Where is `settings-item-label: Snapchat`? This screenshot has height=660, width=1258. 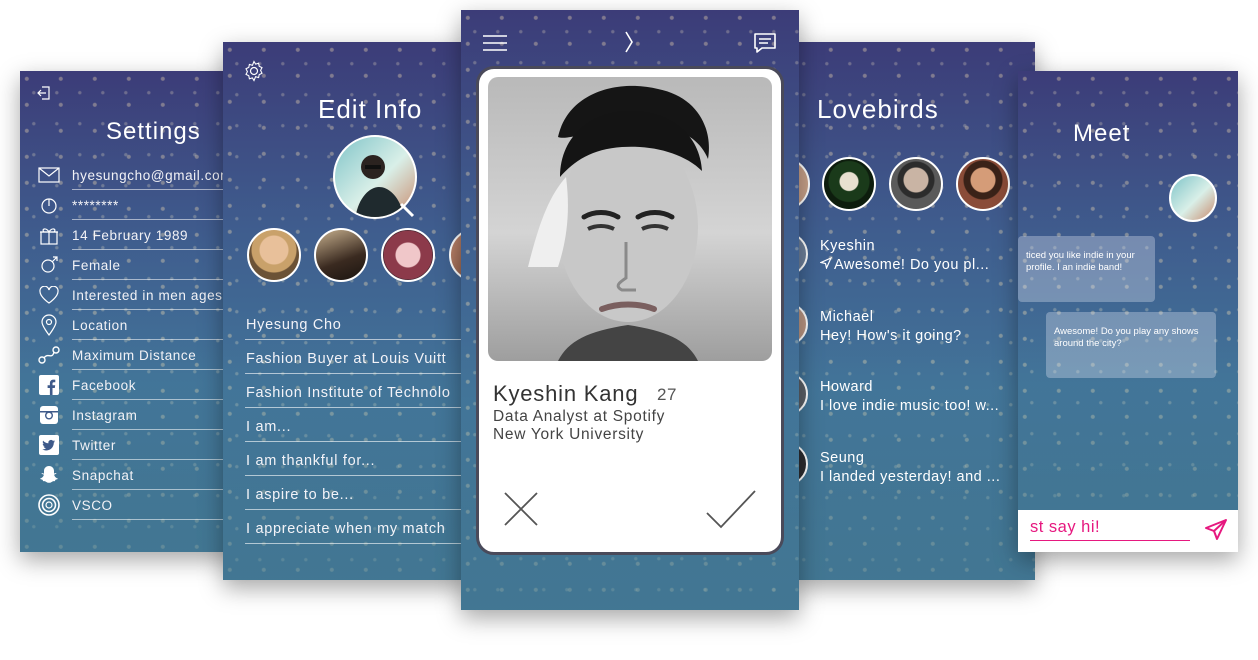 settings-item-label: Snapchat is located at coordinates (103, 475).